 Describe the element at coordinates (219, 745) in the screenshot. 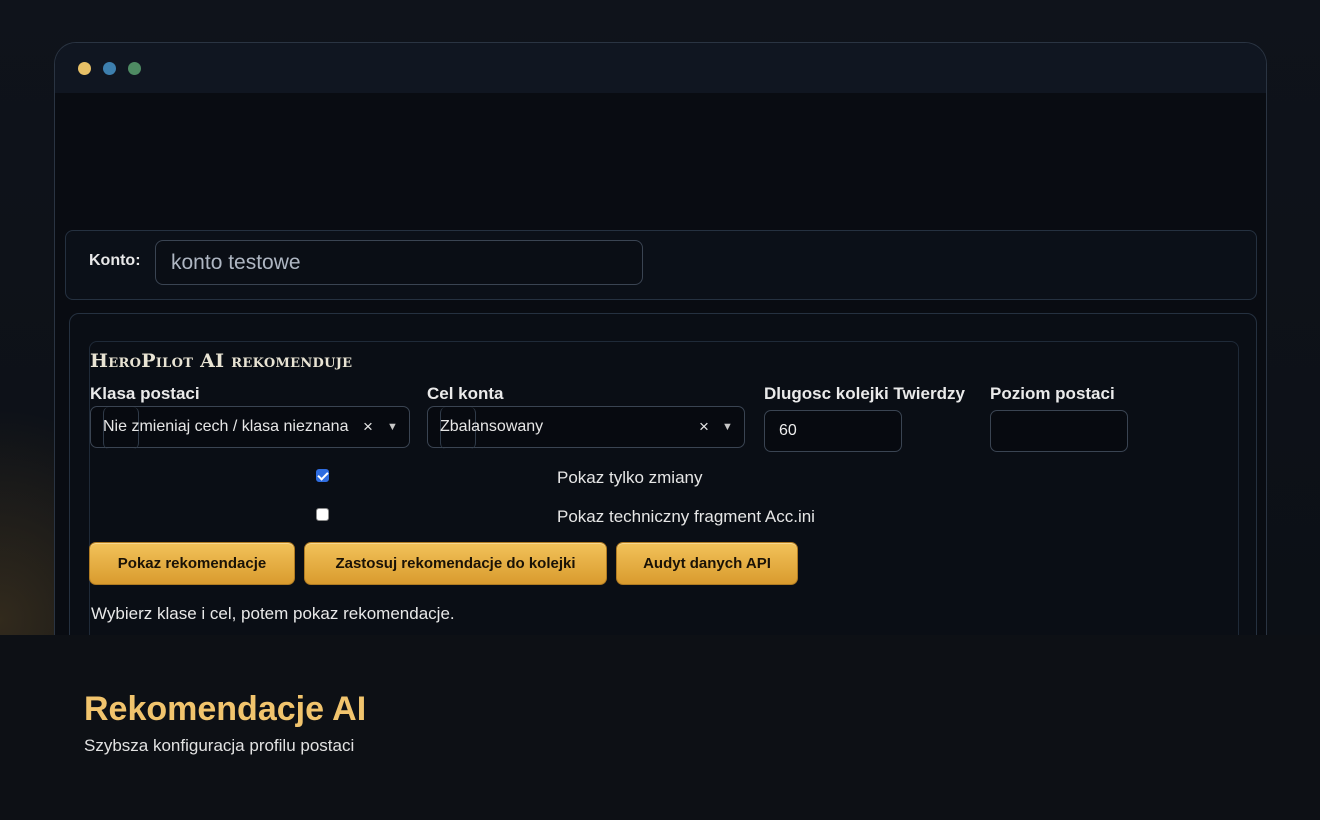

I see `caption-subtitle: Szybsza konfiguracja profilu postaci` at that location.